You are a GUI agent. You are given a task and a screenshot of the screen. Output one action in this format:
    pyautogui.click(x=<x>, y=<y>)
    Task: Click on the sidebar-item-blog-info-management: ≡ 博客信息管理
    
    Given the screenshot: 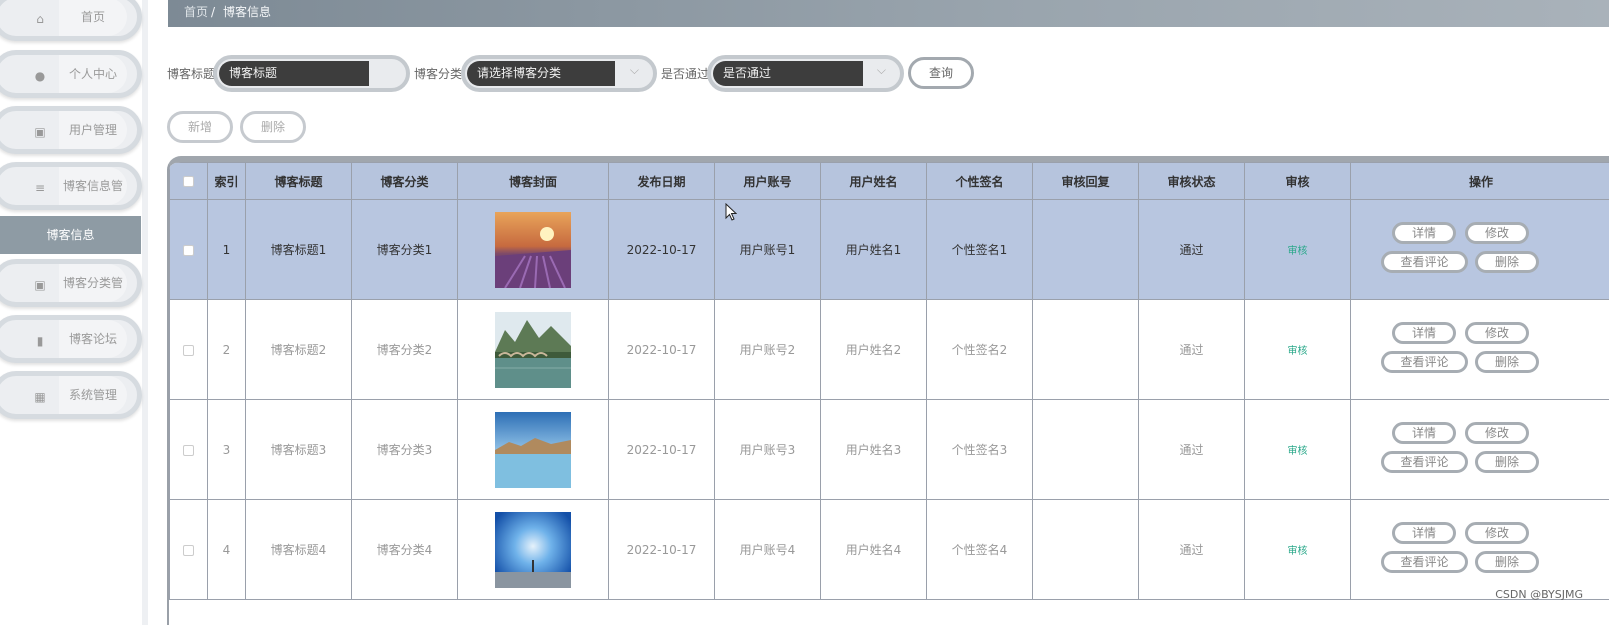 What is the action you would take?
    pyautogui.click(x=71, y=196)
    